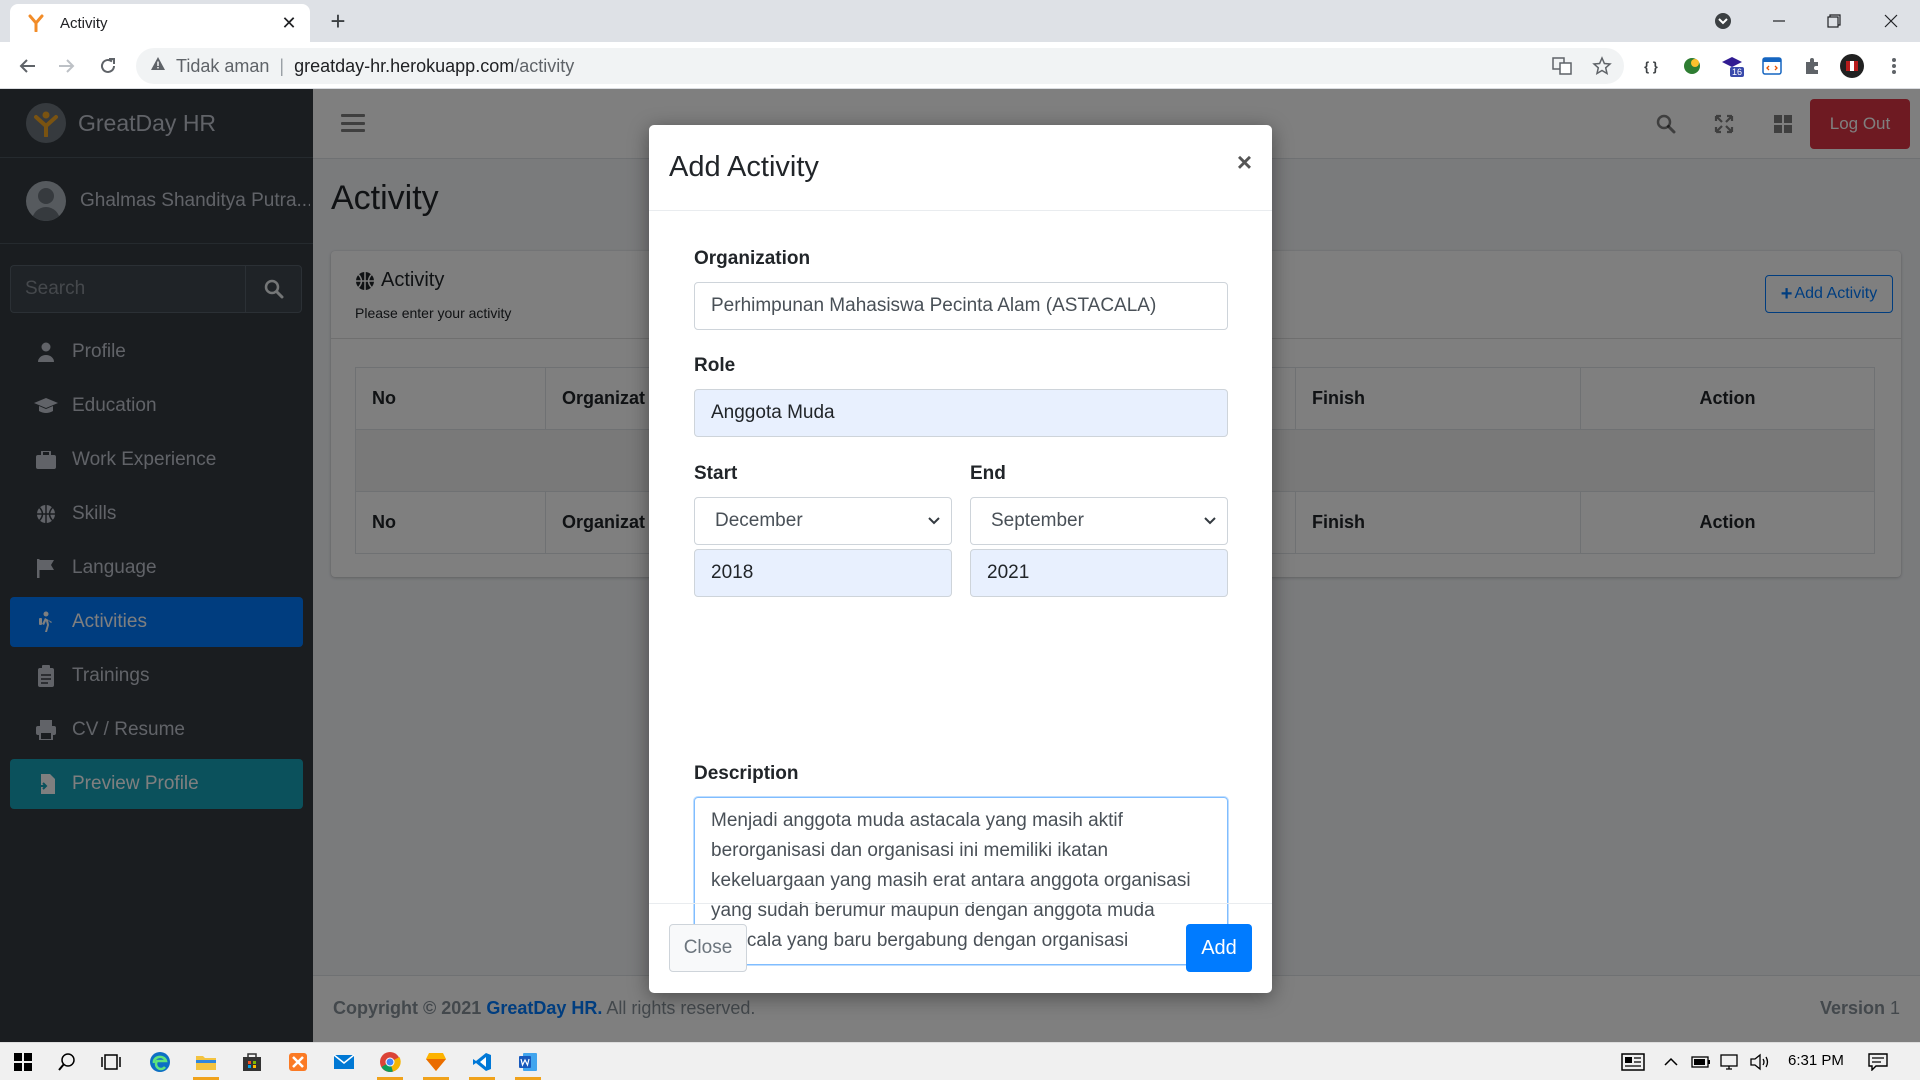  I want to click on reload-icon, so click(108, 66).